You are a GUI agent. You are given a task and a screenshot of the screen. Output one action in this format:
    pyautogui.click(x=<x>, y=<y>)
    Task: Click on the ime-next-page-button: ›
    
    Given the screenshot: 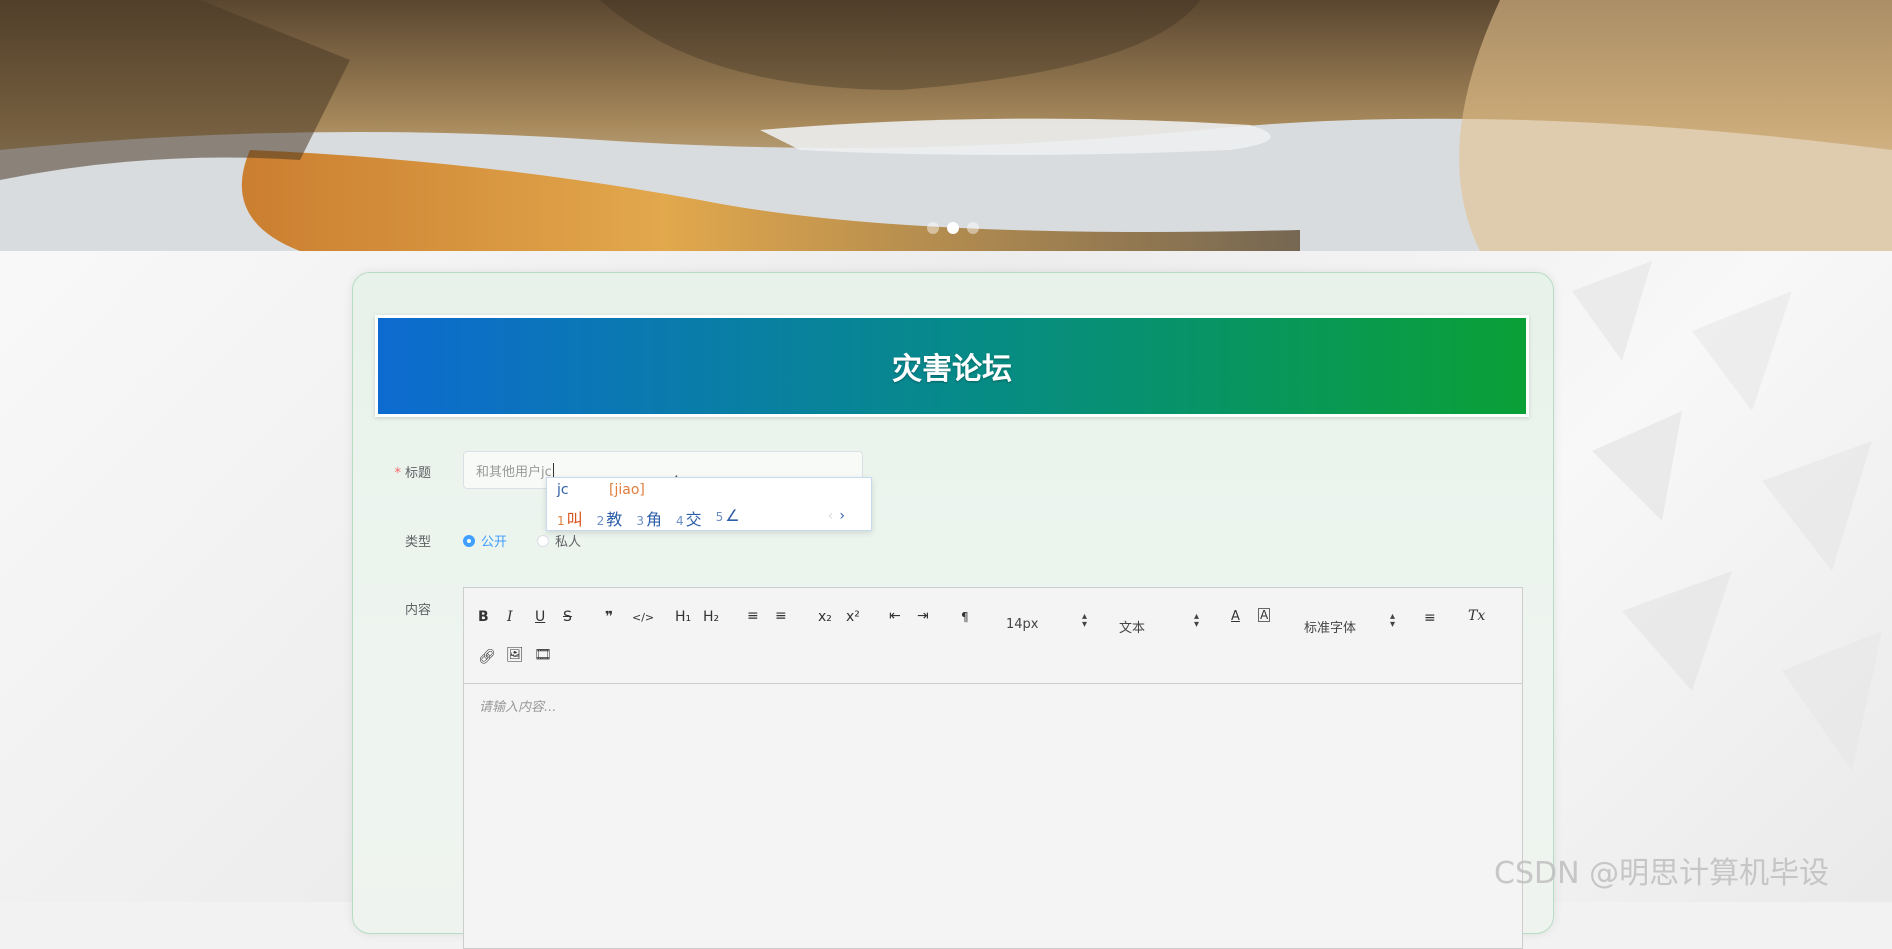 What is the action you would take?
    pyautogui.click(x=842, y=516)
    